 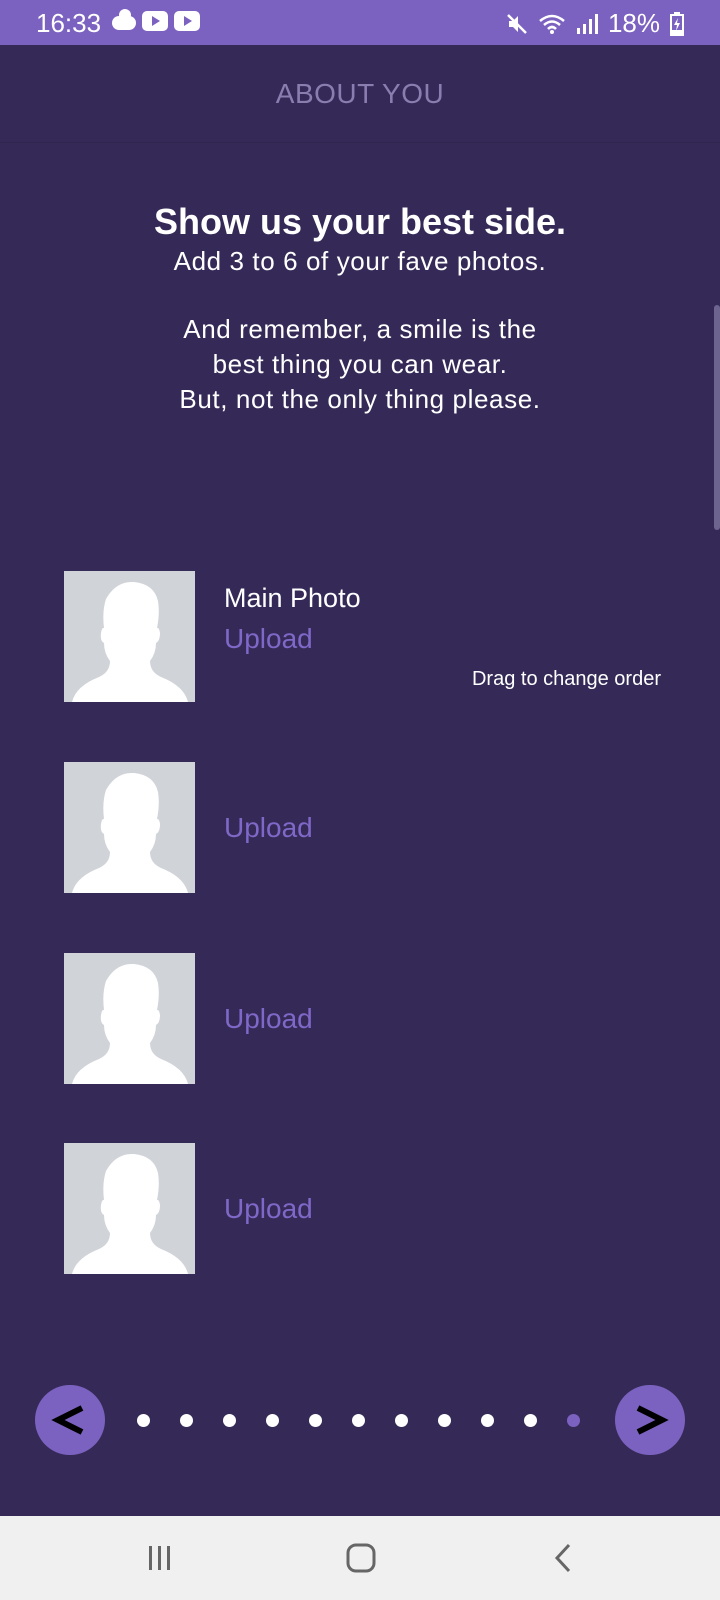 I want to click on intro-line: But, not the only thing please., so click(x=360, y=399).